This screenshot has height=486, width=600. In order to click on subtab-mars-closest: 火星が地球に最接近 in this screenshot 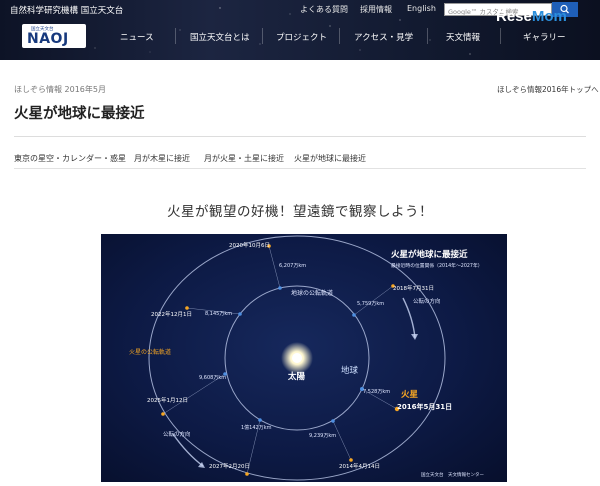, I will do `click(330, 158)`.